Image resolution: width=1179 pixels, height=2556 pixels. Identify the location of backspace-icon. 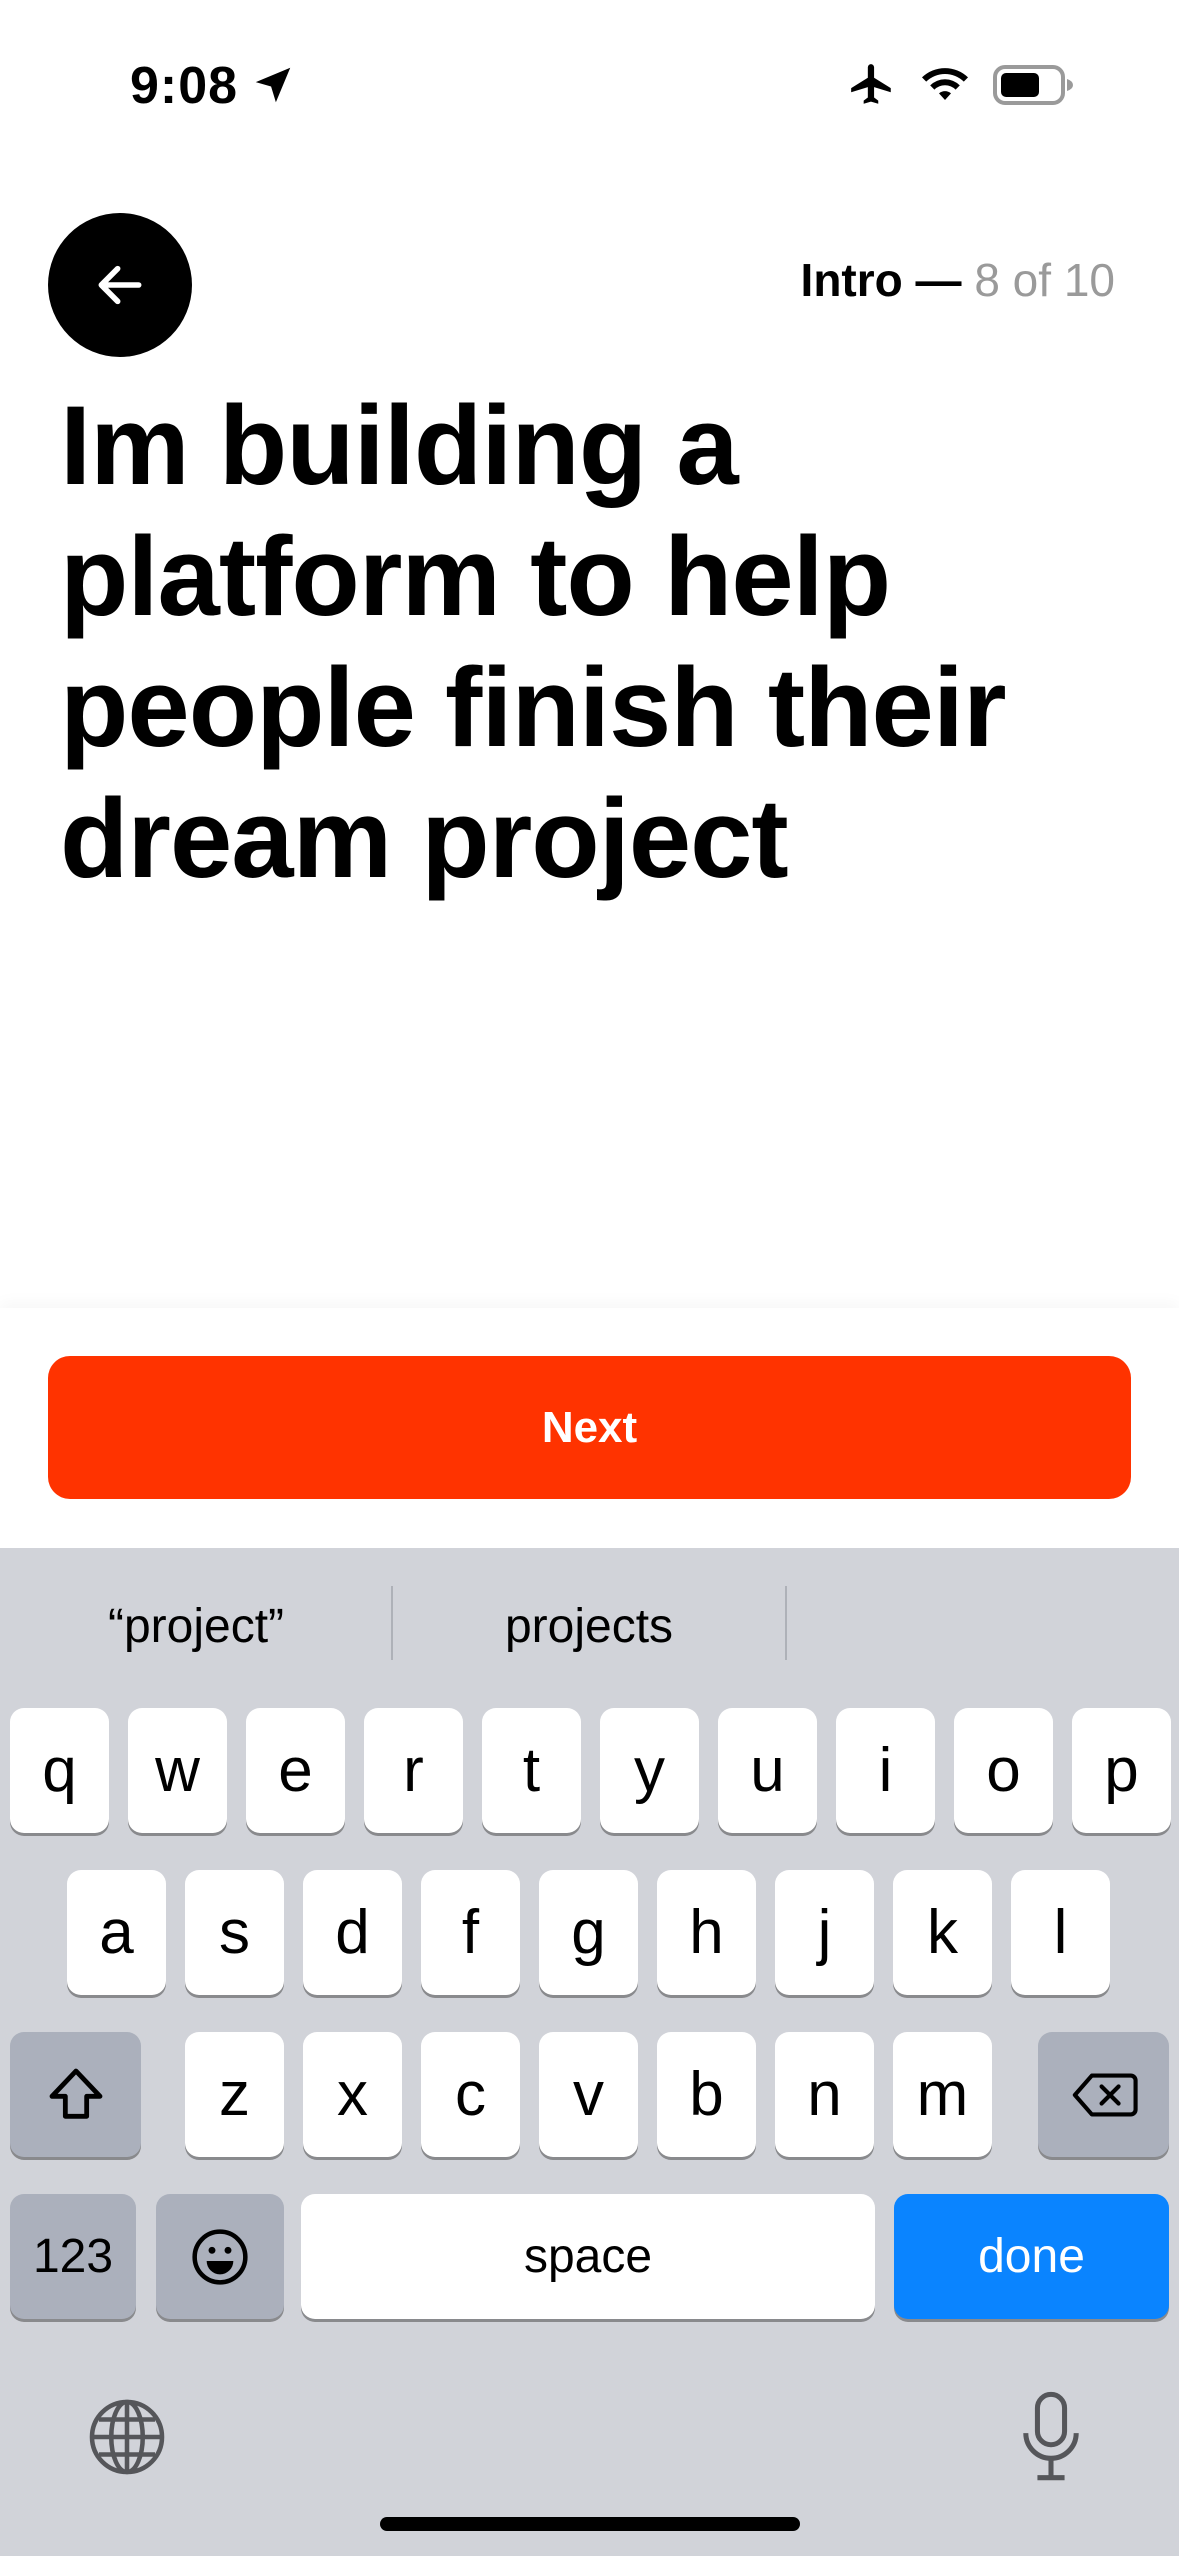
(1105, 2094).